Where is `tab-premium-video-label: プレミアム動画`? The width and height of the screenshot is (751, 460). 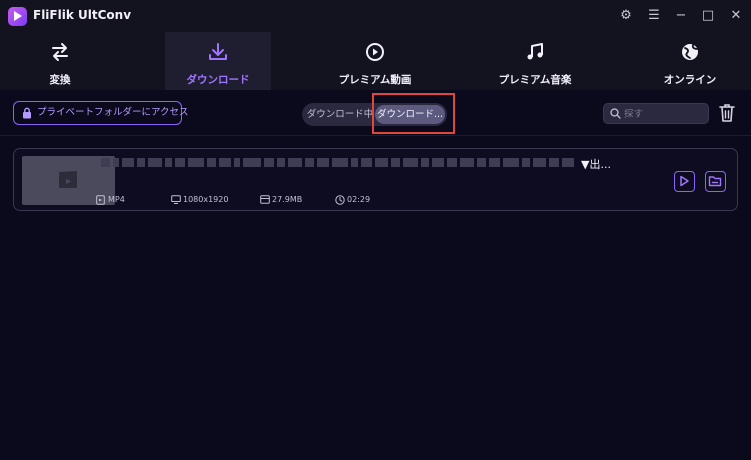 tab-premium-video-label: プレミアム動画 is located at coordinates (375, 80).